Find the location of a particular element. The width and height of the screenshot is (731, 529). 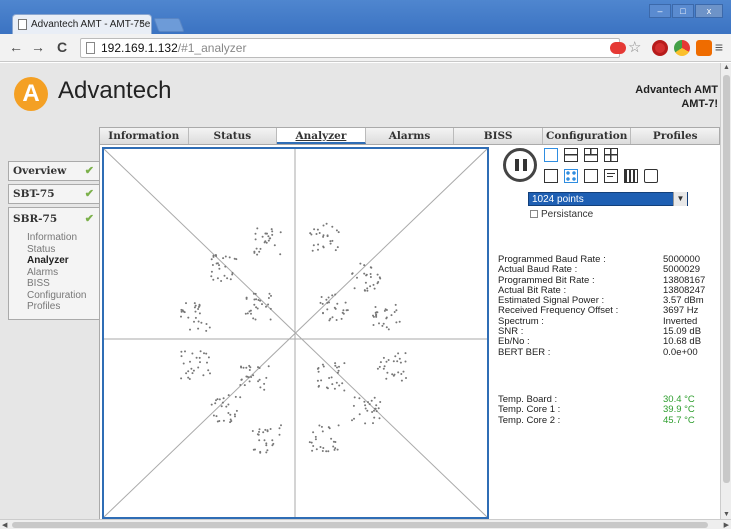

sidebar-subitem-alarms: Alarms is located at coordinates (54, 273).